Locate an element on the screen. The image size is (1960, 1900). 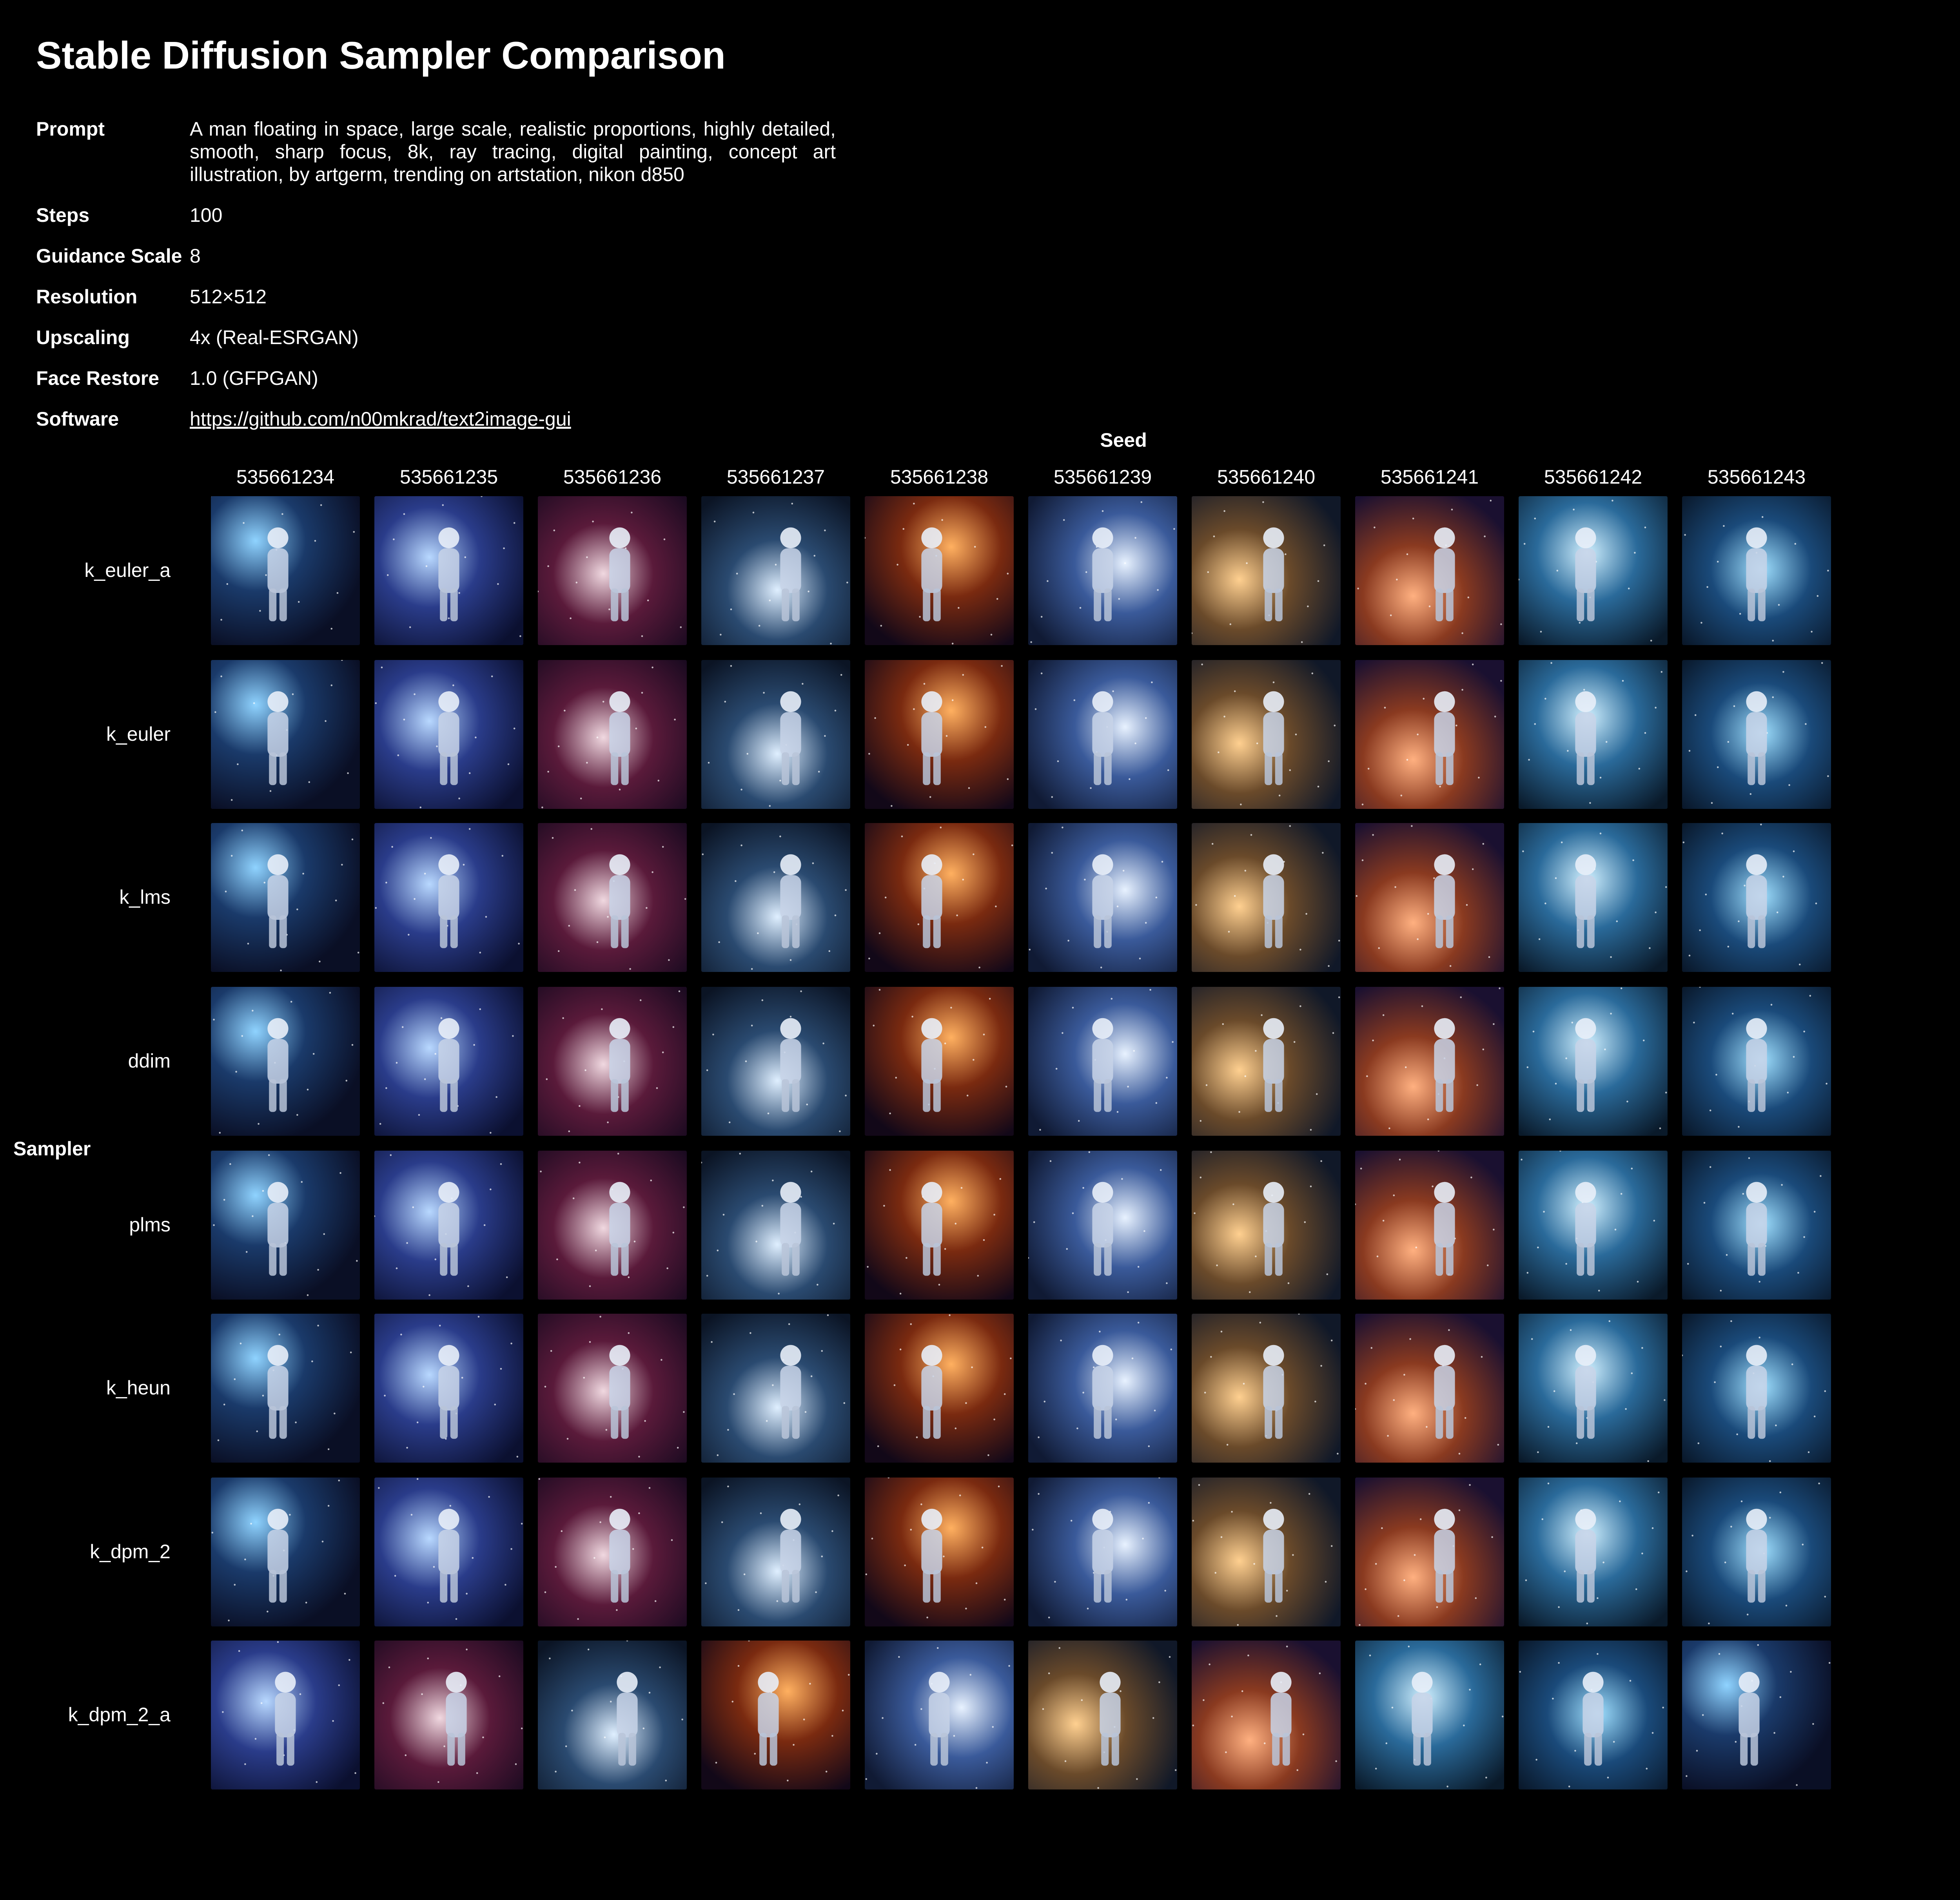
param-key: Resolution is located at coordinates (87, 297).